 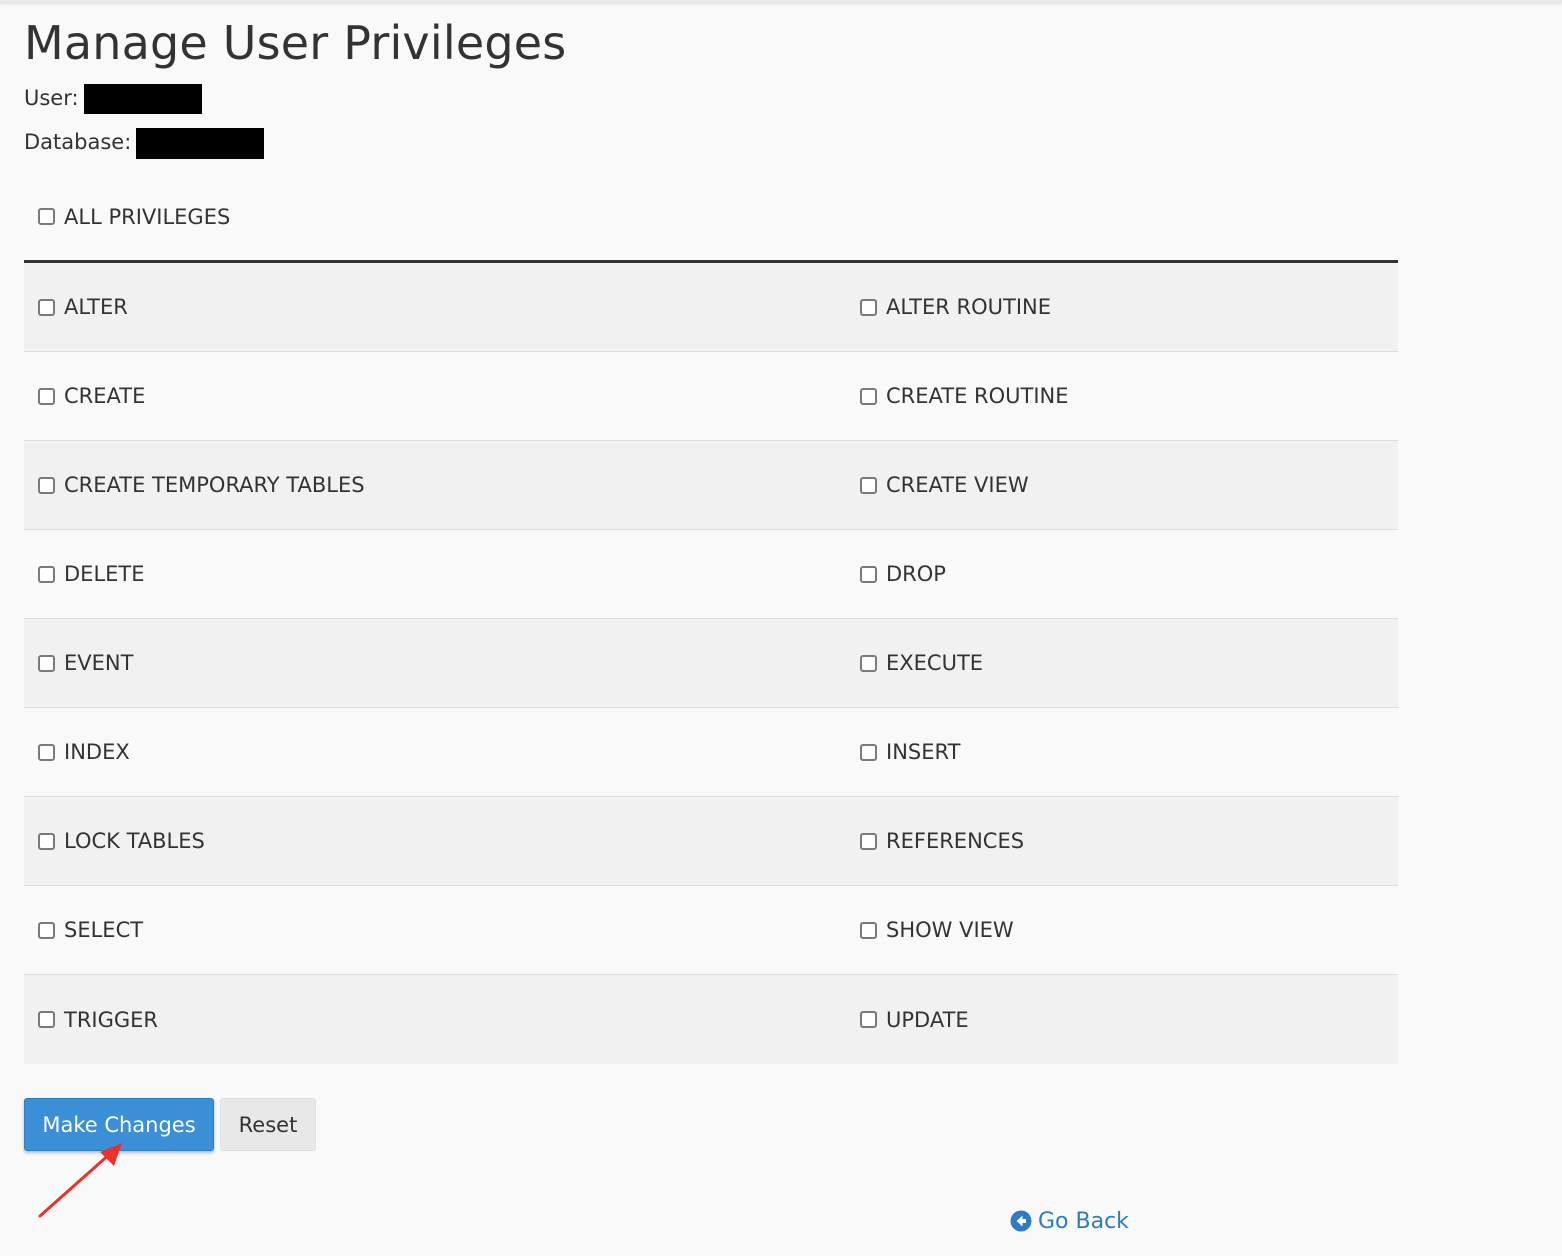 I want to click on privilege-label: SHOW VIEW, so click(x=950, y=930).